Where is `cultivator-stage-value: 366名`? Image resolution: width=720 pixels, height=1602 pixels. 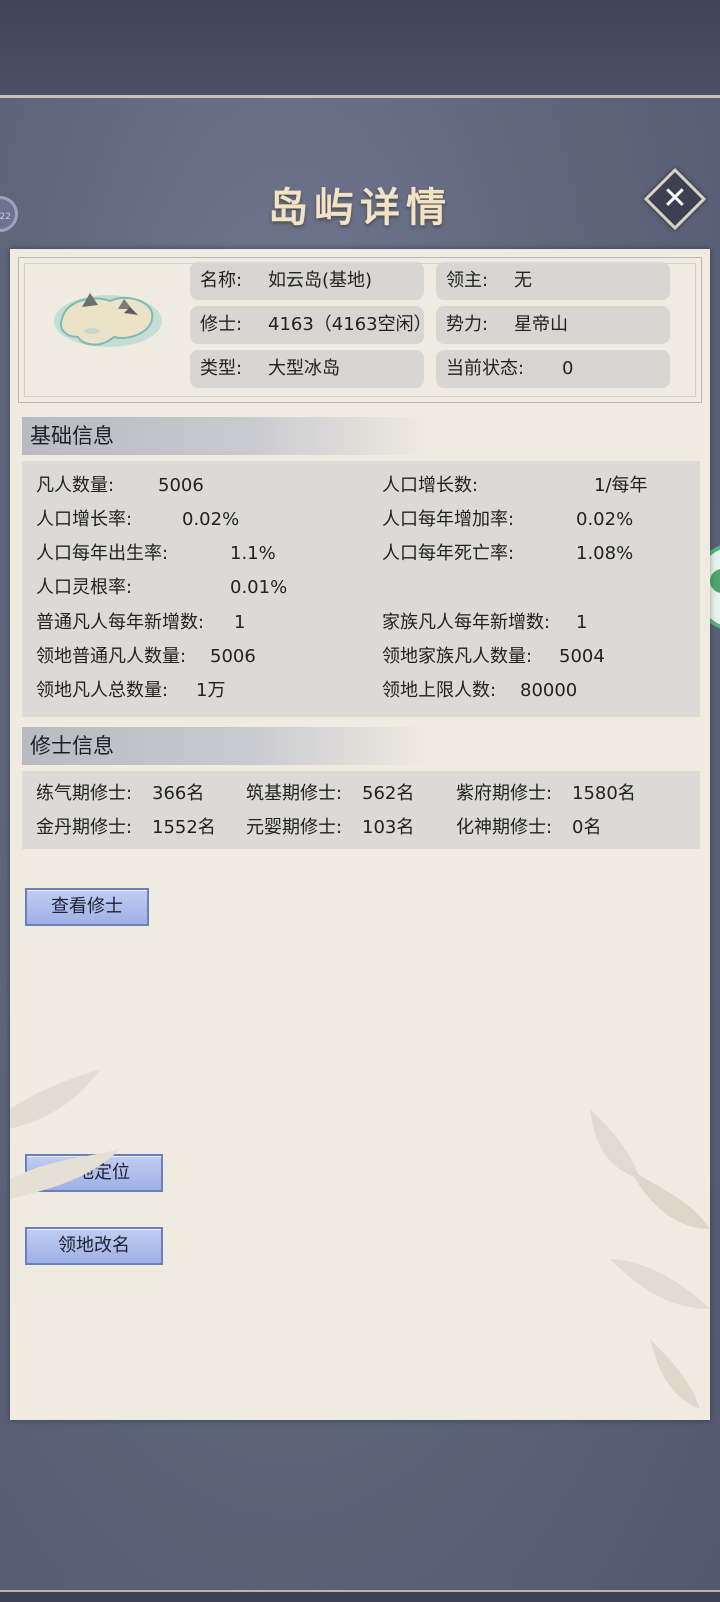
cultivator-stage-value: 366名 is located at coordinates (178, 793).